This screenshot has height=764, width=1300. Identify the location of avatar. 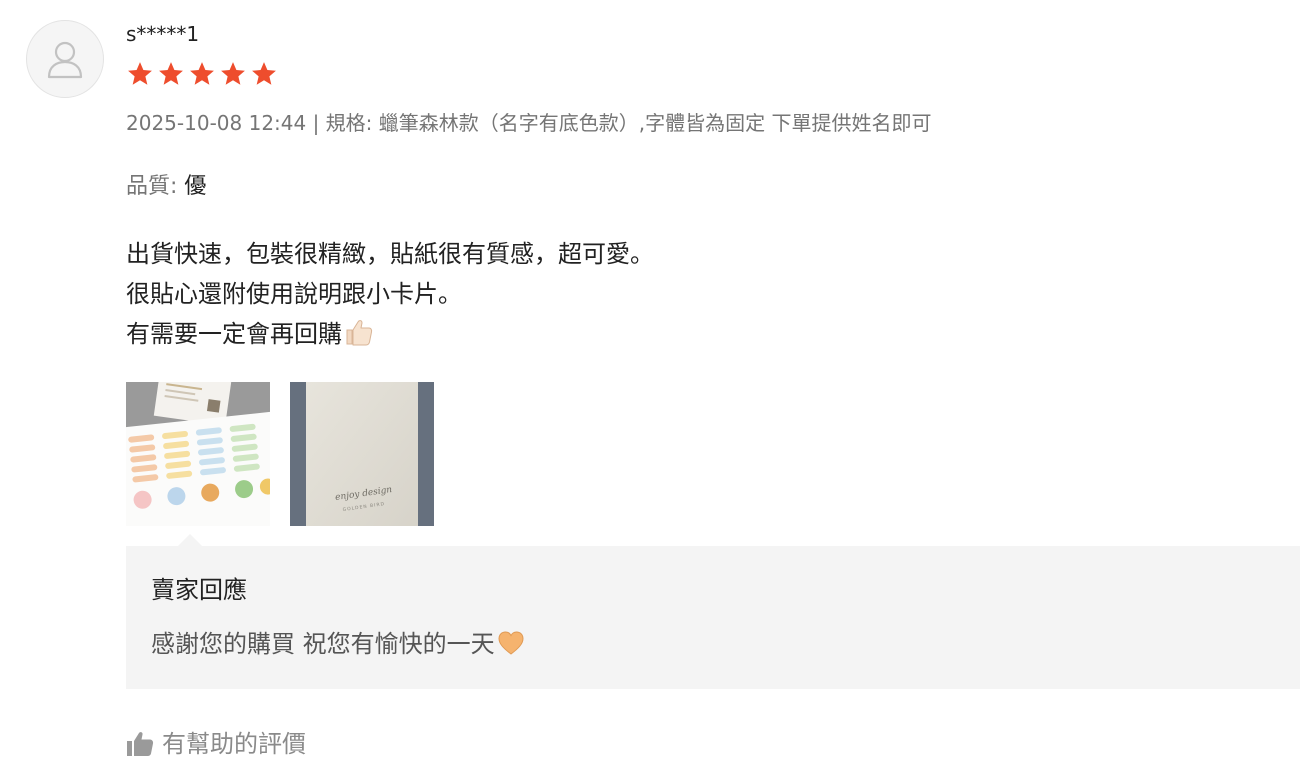
(65, 59).